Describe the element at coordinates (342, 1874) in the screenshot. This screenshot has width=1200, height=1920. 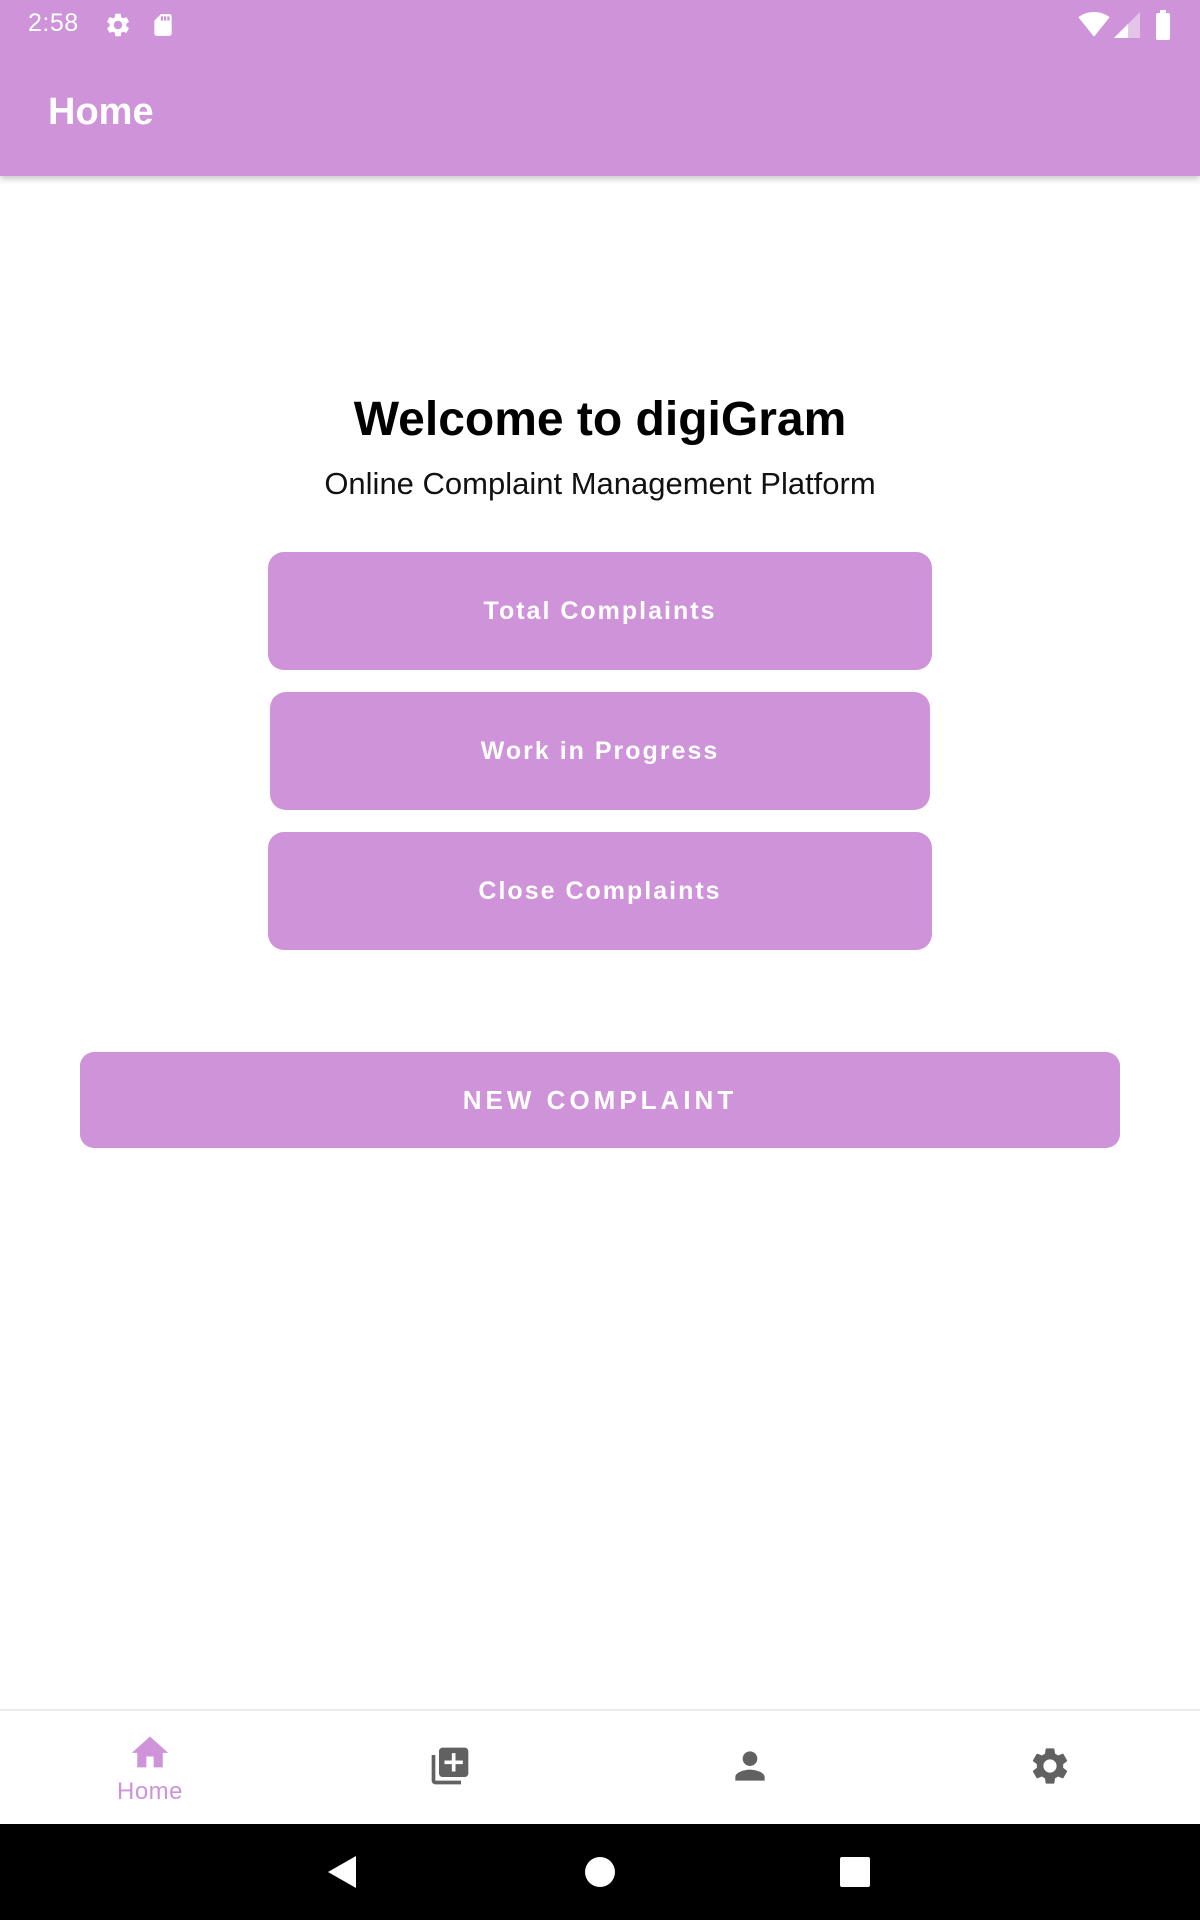
I see `back-icon` at that location.